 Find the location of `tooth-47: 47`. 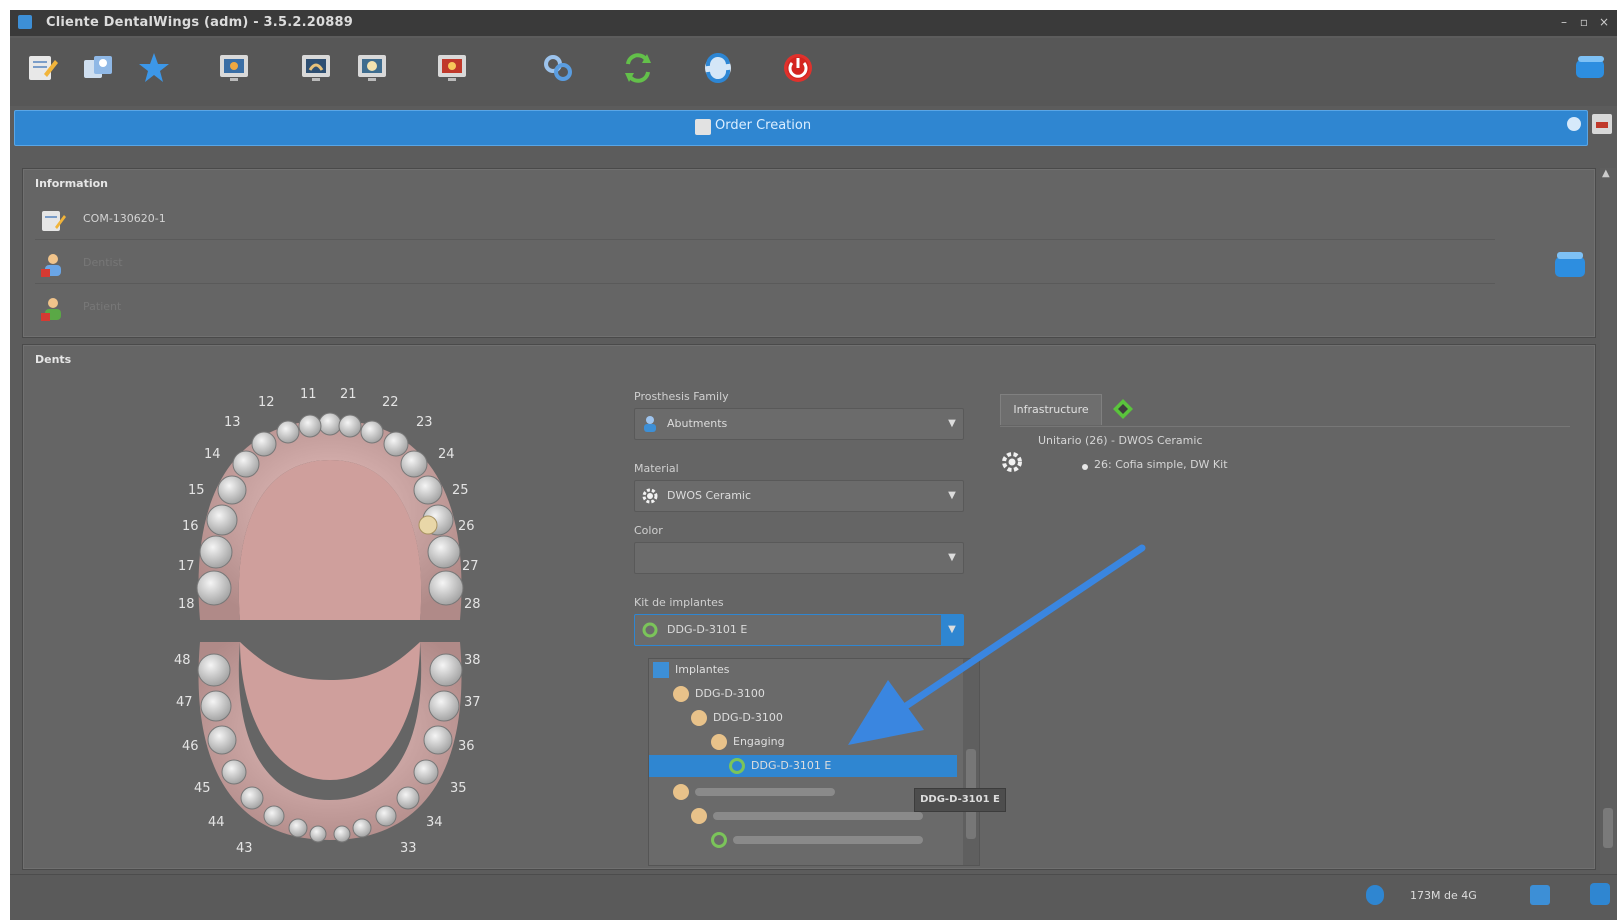

tooth-47: 47 is located at coordinates (184, 702).